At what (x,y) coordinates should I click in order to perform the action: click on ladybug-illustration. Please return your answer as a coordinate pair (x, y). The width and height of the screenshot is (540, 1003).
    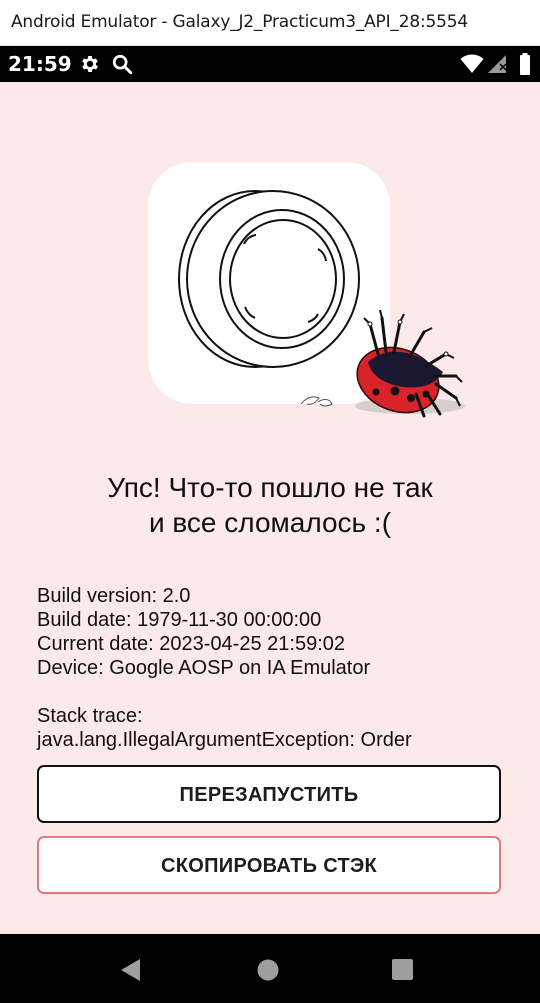
    Looking at the image, I should click on (382, 363).